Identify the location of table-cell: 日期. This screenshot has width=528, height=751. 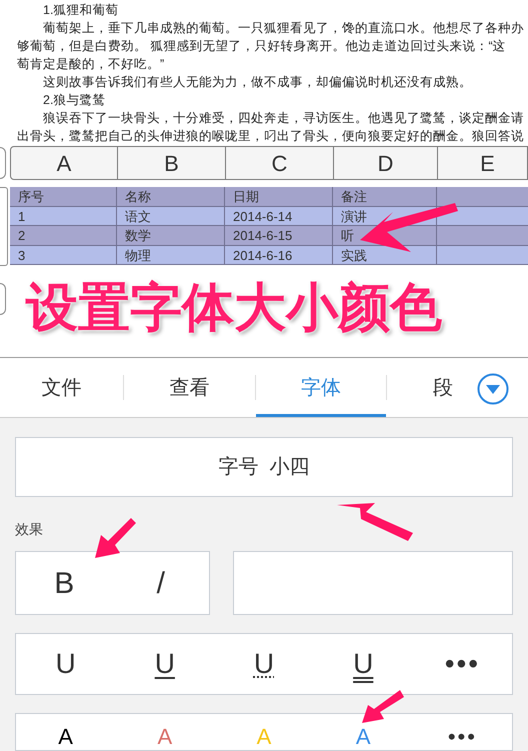
(279, 196).